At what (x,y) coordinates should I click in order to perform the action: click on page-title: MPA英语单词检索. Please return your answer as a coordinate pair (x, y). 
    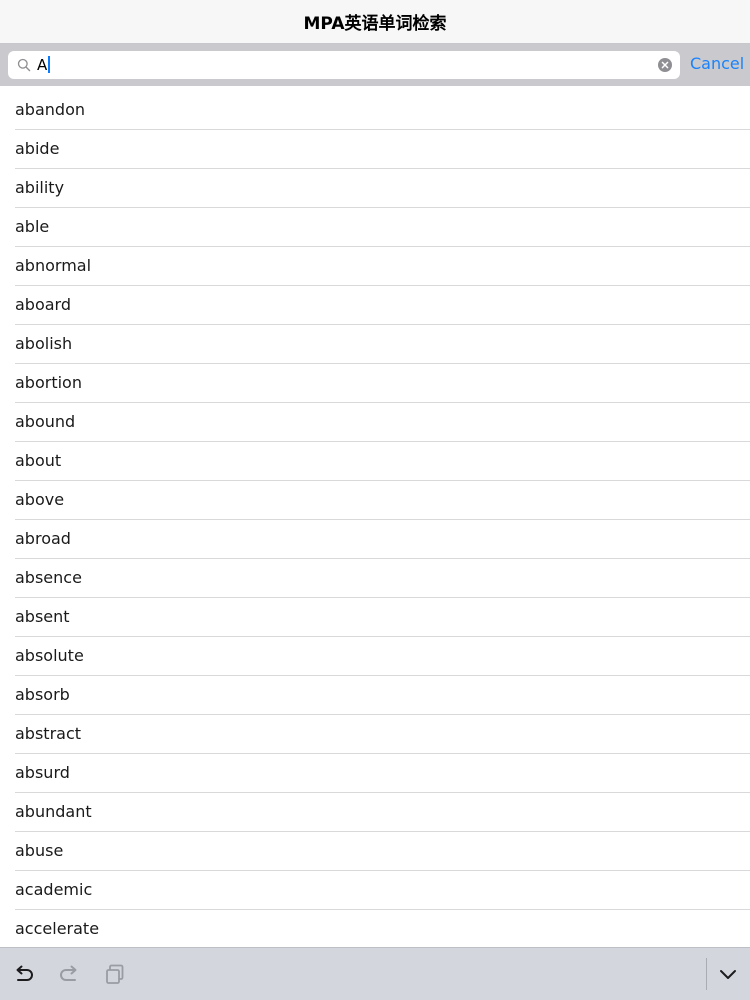
    Looking at the image, I should click on (375, 24).